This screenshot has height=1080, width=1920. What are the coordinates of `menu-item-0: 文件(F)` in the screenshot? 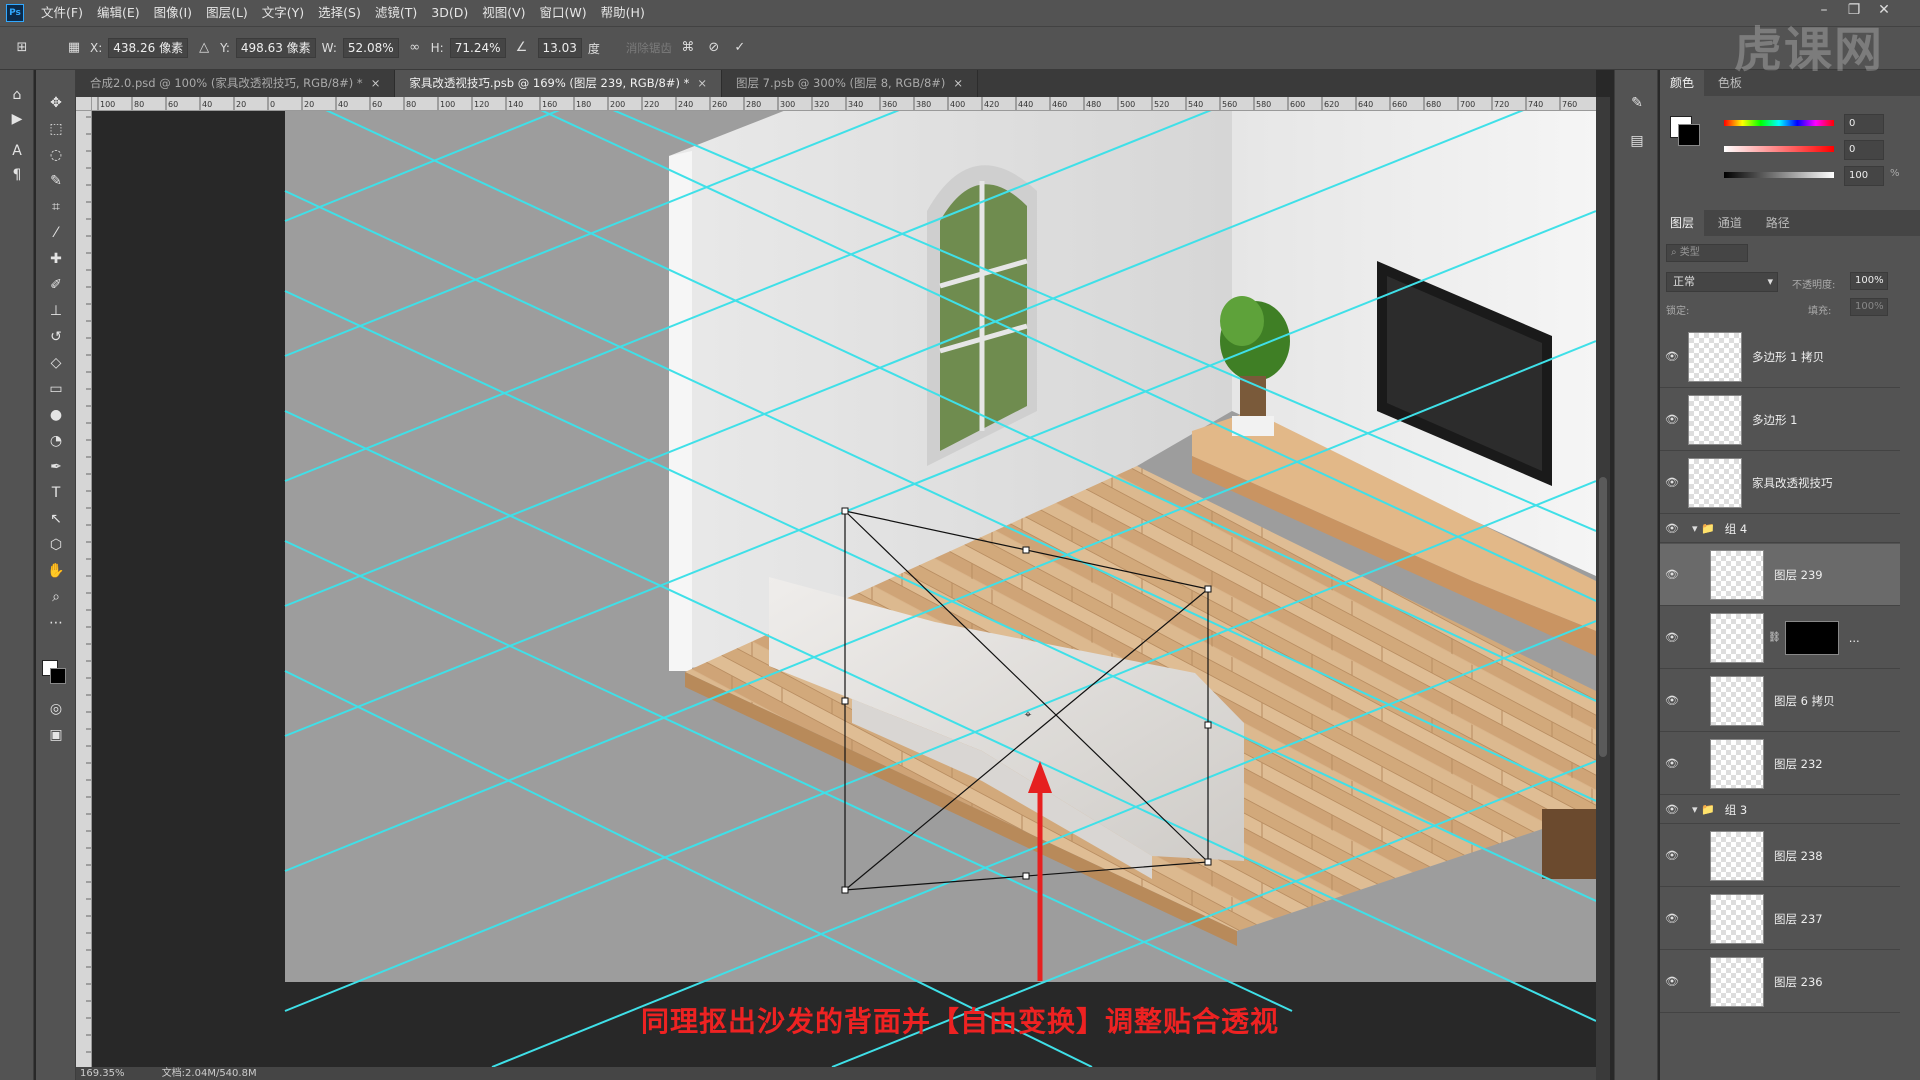 It's located at (62, 13).